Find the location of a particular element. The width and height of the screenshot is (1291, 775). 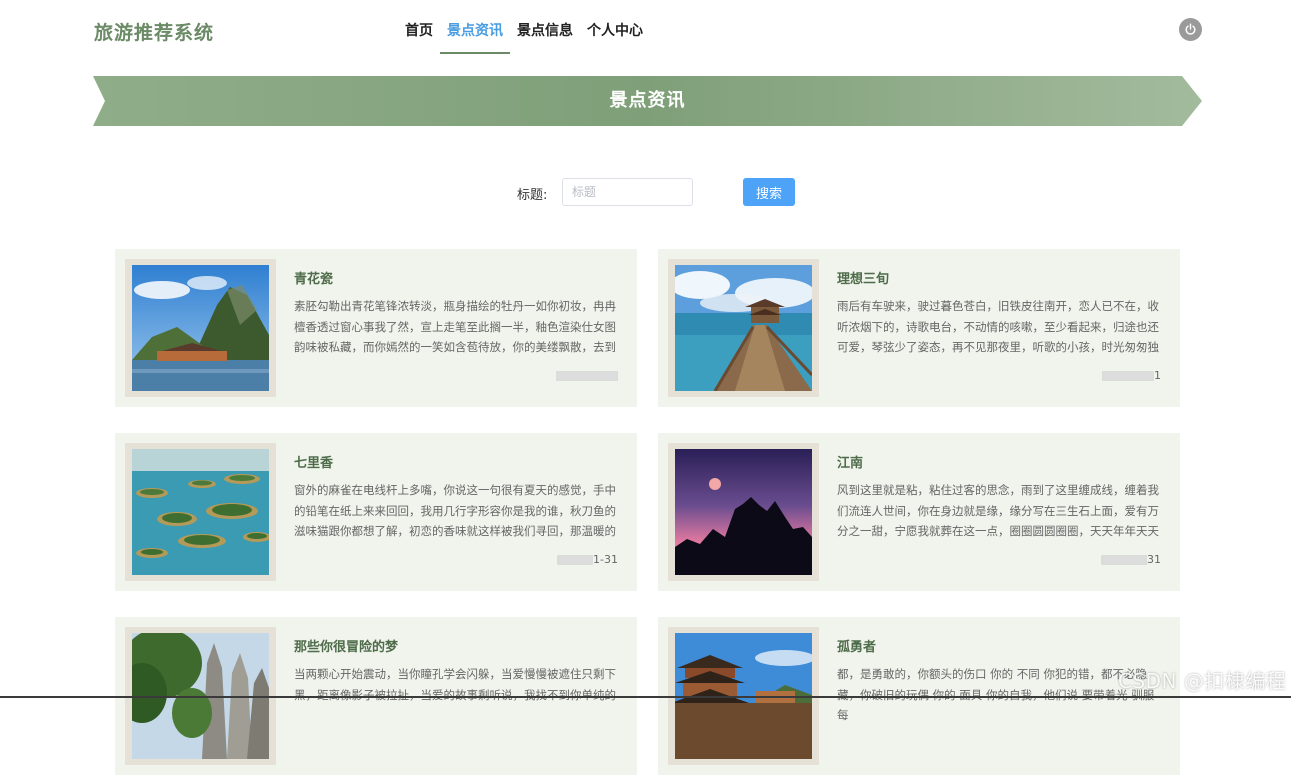

island-lake-image is located at coordinates (200, 512).